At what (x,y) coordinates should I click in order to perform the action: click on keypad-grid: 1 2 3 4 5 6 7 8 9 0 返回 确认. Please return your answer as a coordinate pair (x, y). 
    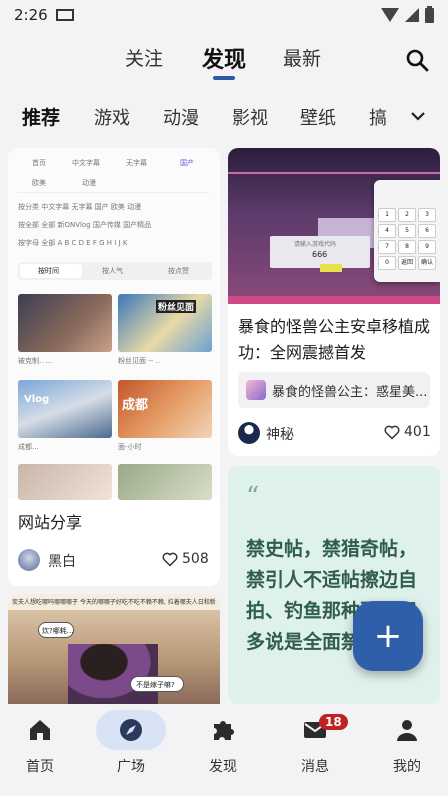
    Looking at the image, I should click on (408, 239).